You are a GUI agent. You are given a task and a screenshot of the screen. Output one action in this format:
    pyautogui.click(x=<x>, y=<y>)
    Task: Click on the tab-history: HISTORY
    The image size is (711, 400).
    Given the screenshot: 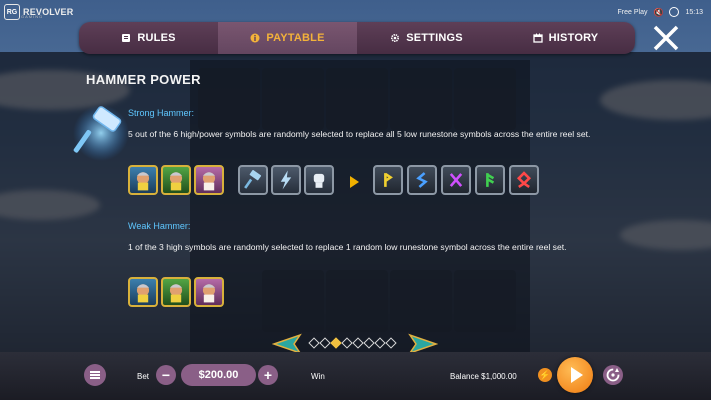 What is the action you would take?
    pyautogui.click(x=565, y=38)
    